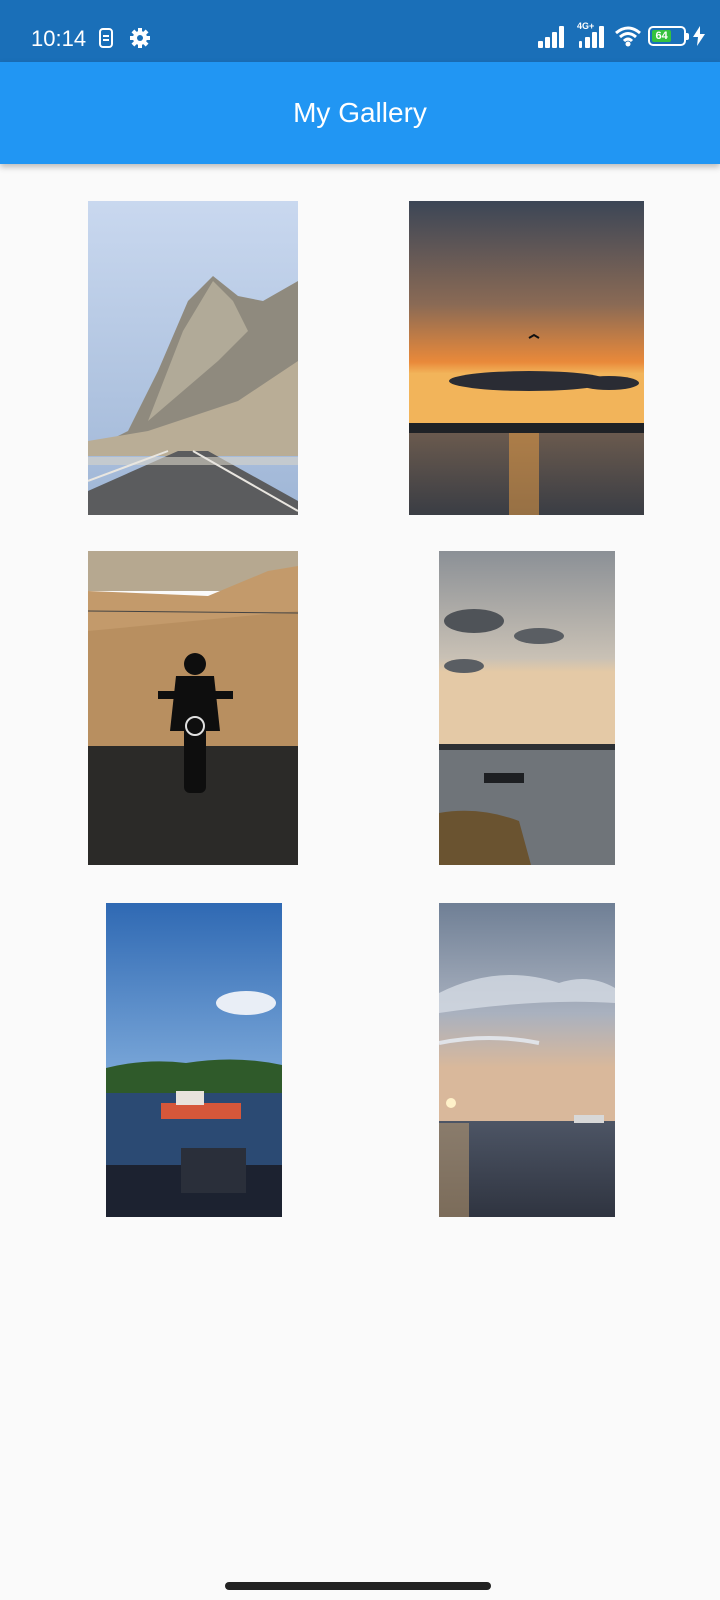 The image size is (720, 1600). I want to click on status-right-icons: 4G+ 64, so click(621, 34).